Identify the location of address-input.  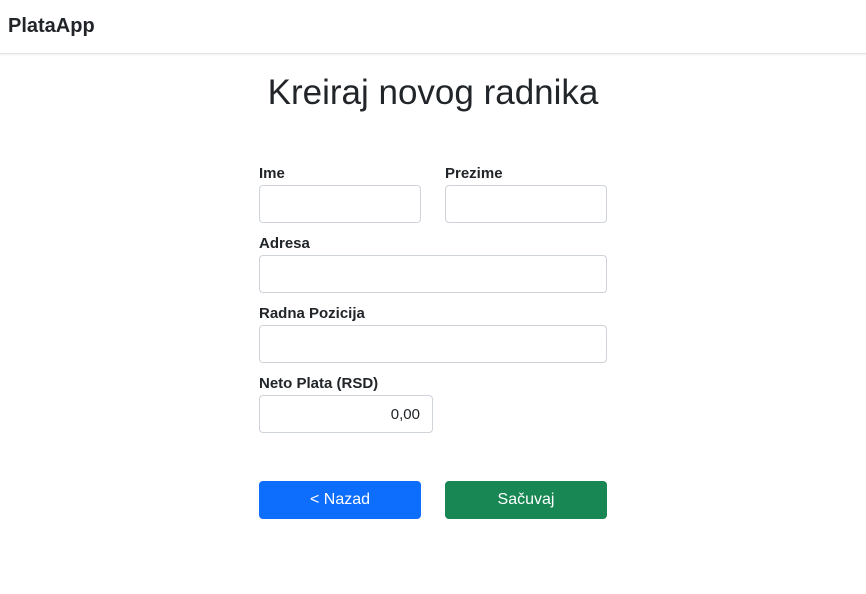
(433, 274).